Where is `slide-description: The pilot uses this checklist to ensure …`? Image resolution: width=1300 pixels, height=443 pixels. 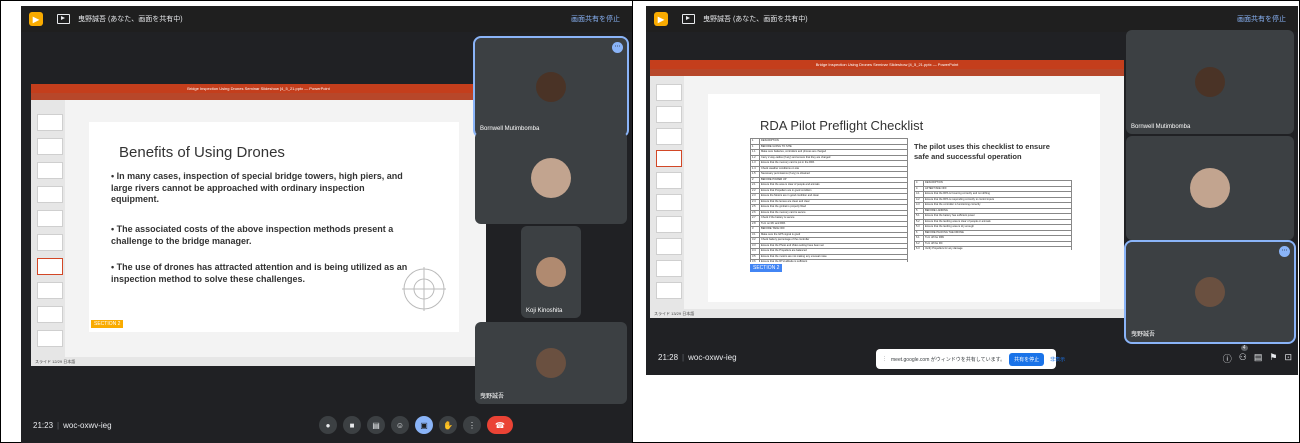 slide-description: The pilot uses this checklist to ensure … is located at coordinates (982, 151).